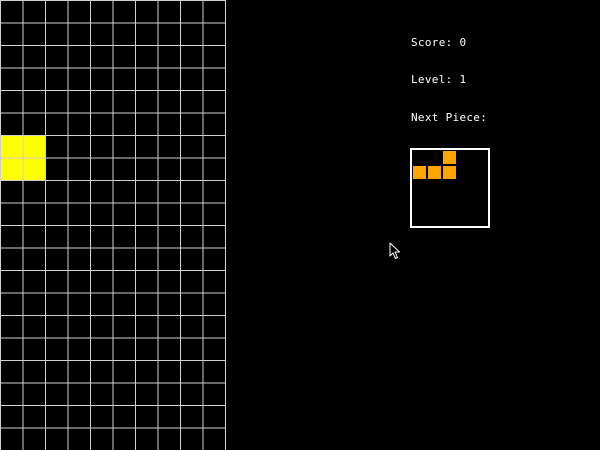 The width and height of the screenshot is (600, 450). I want to click on level-display: Level: 1, so click(438, 79).